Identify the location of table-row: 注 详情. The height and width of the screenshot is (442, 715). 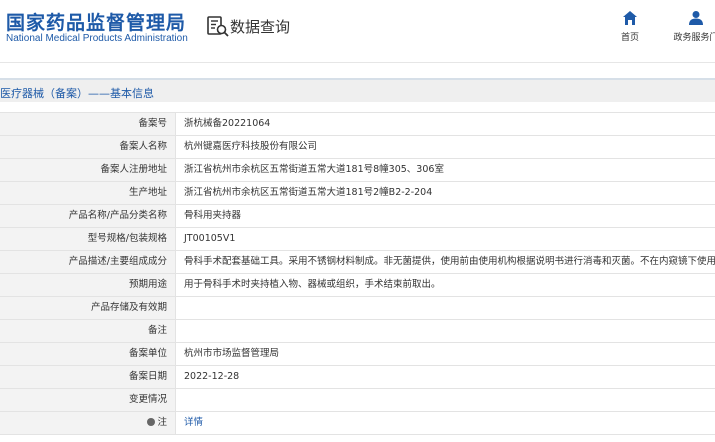
(357, 423).